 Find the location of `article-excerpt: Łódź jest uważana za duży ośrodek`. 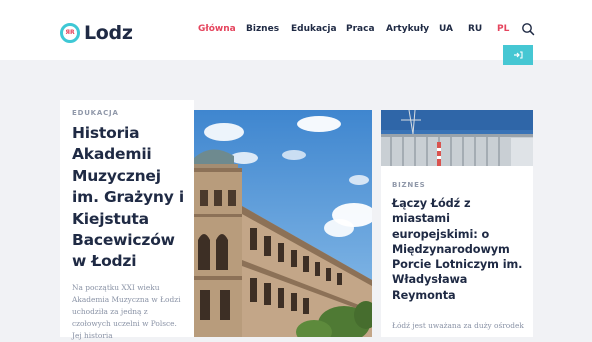

article-excerpt: Łódź jest uważana za duży ośrodek is located at coordinates (458, 325).